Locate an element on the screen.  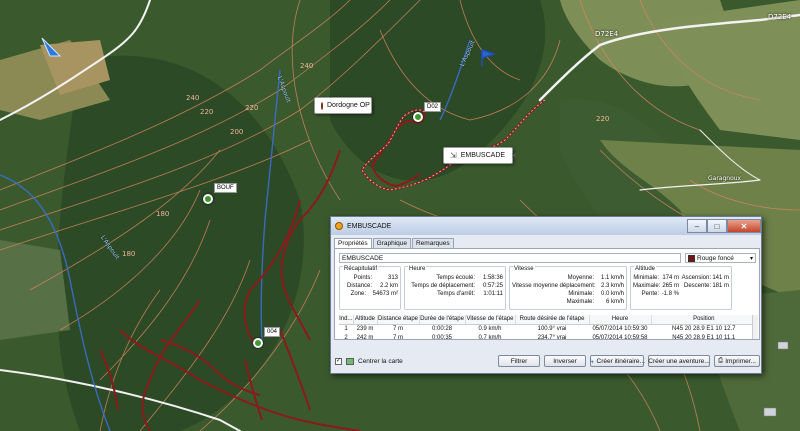
speed-key: Moyenne: is located at coordinates (580, 278).